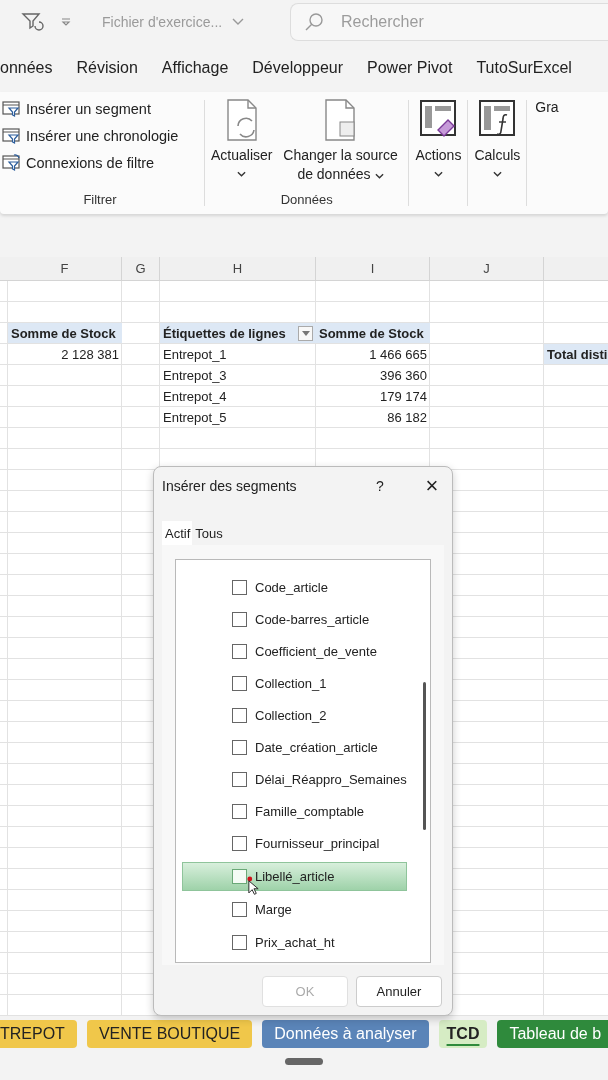  What do you see at coordinates (294, 844) in the screenshot?
I see `field-list-item: Fournisseur_principal` at bounding box center [294, 844].